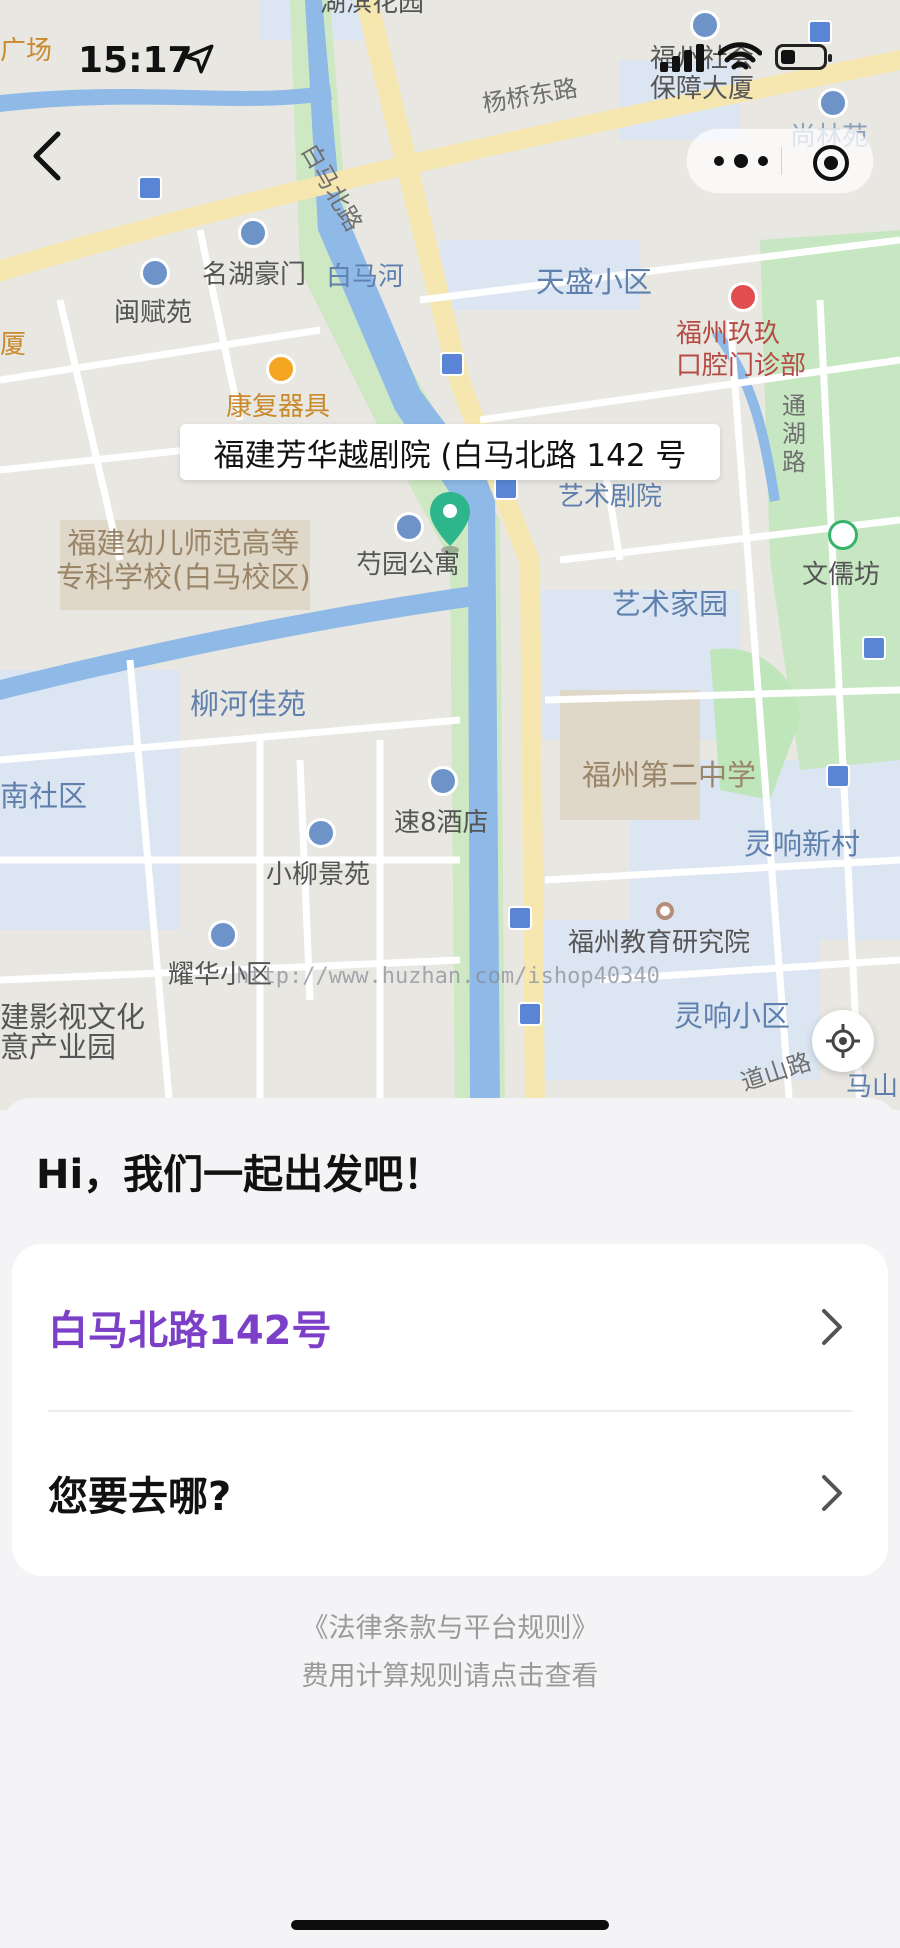 This screenshot has height=1948, width=900. Describe the element at coordinates (831, 163) in the screenshot. I see `close-miniprogram-icon` at that location.